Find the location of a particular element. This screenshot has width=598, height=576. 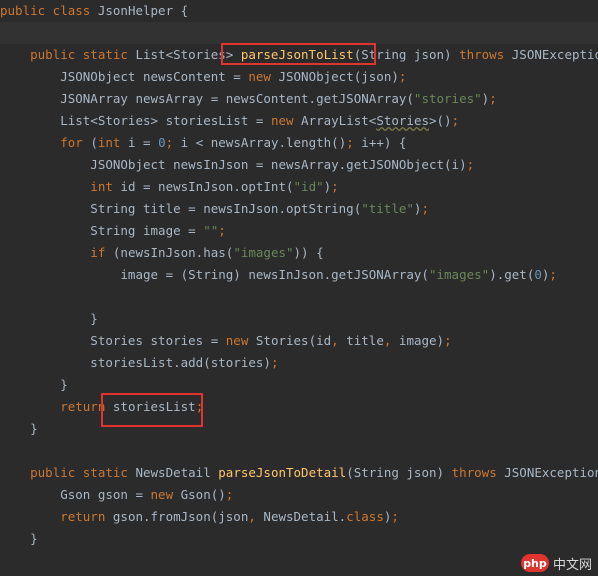

code-line: storiesList.add(stories); is located at coordinates (139, 363).